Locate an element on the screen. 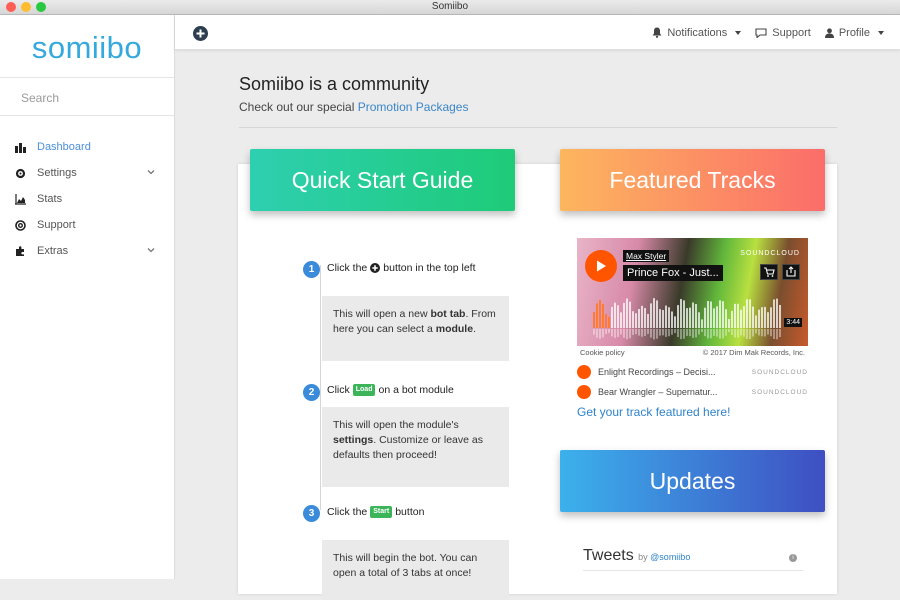 The width and height of the screenshot is (900, 600). track-list-item: Bear Wrangler – Supernatur... SOUNDCLOUD is located at coordinates (692, 392).